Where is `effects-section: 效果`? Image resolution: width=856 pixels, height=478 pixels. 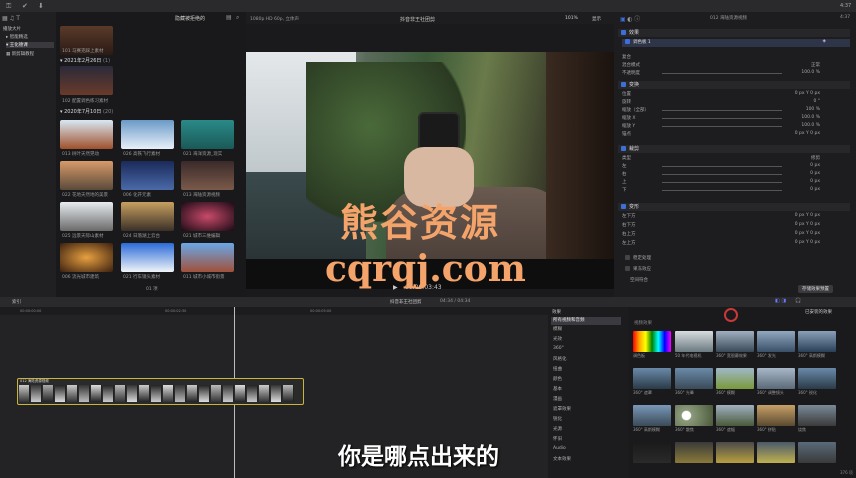 effects-section: 效果 is located at coordinates (734, 33).